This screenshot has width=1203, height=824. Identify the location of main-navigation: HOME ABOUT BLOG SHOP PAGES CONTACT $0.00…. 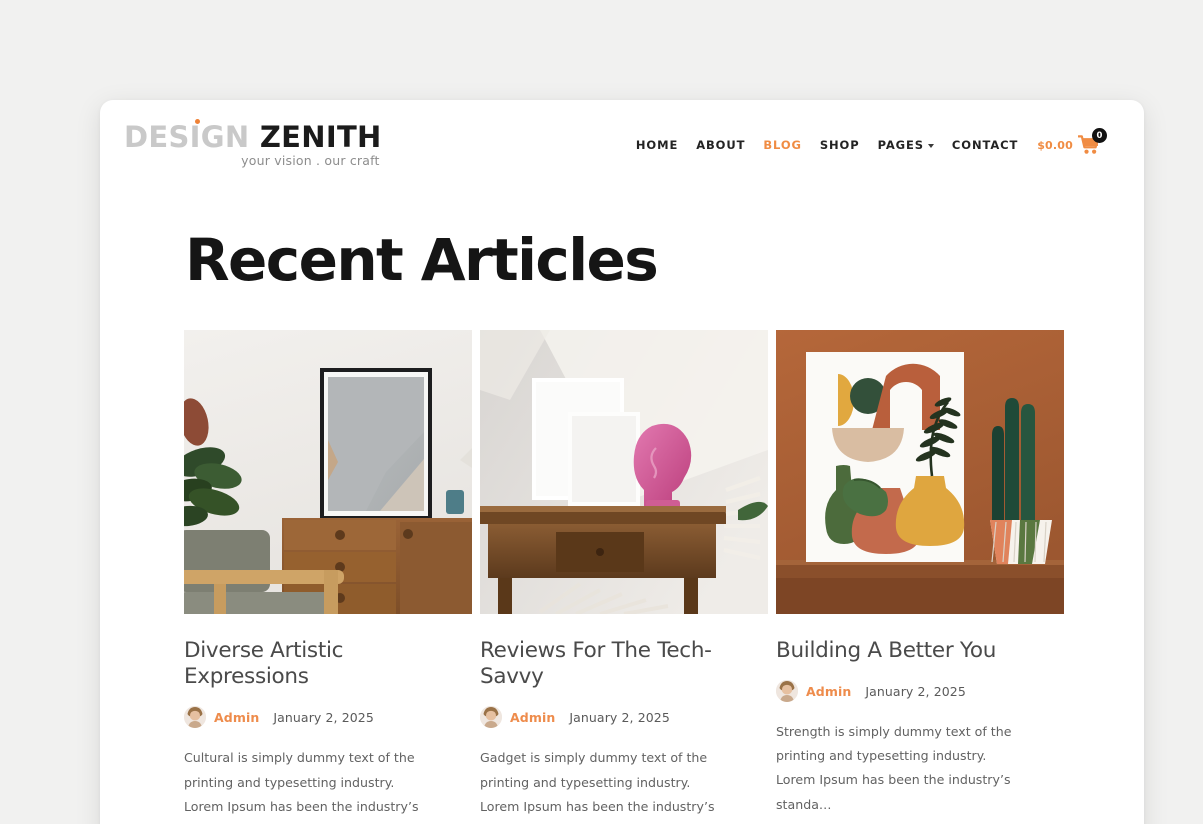
(867, 141).